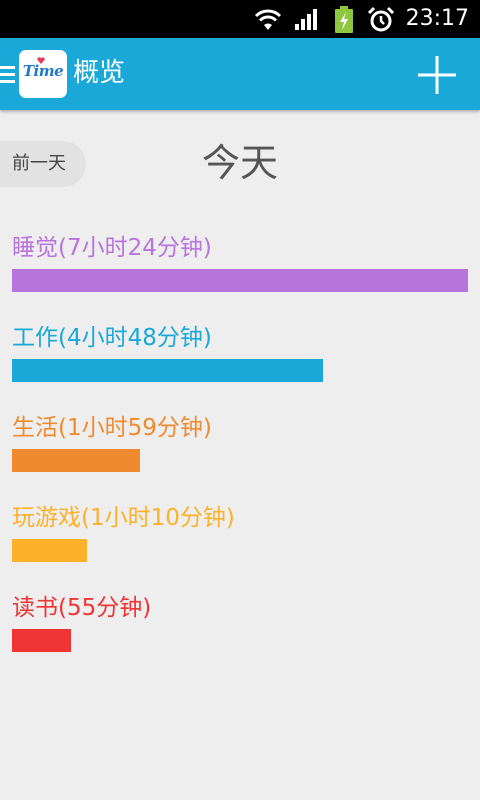 The image size is (480, 800). I want to click on wifi-icon, so click(268, 19).